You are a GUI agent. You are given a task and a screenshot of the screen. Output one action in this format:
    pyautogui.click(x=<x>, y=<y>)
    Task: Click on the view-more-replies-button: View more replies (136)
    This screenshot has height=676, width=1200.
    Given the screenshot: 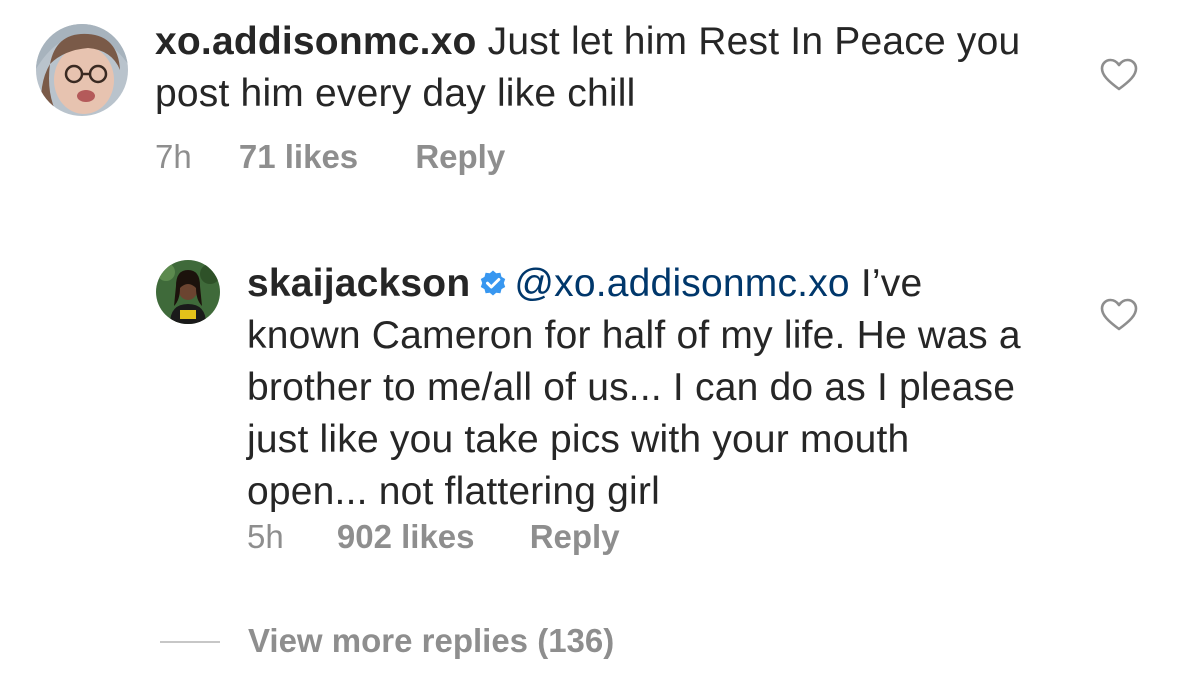 What is the action you would take?
    pyautogui.click(x=431, y=641)
    